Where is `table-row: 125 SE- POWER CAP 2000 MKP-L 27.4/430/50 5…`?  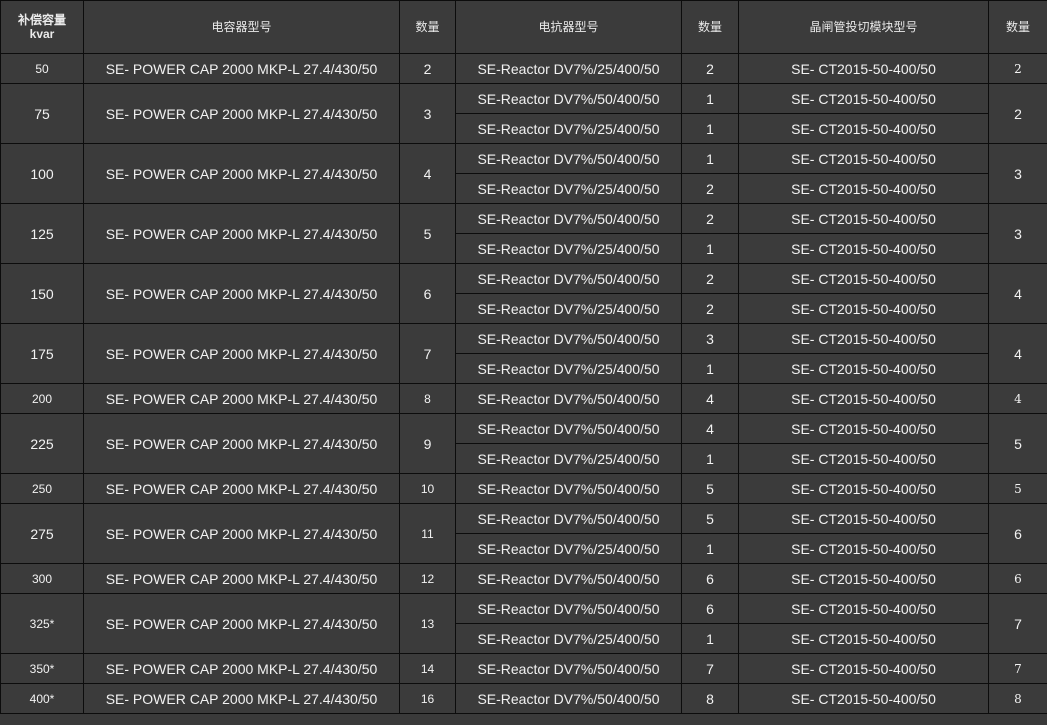 table-row: 125 SE- POWER CAP 2000 MKP-L 27.4/430/50 5… is located at coordinates (523, 233).